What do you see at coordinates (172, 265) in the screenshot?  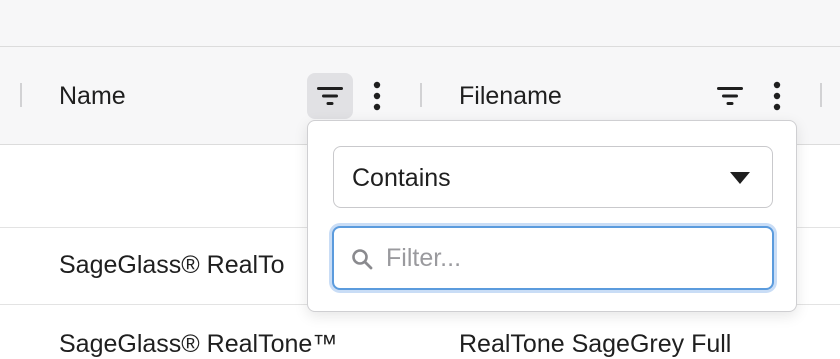 I see `name-cell: SageGlass® RealTo` at bounding box center [172, 265].